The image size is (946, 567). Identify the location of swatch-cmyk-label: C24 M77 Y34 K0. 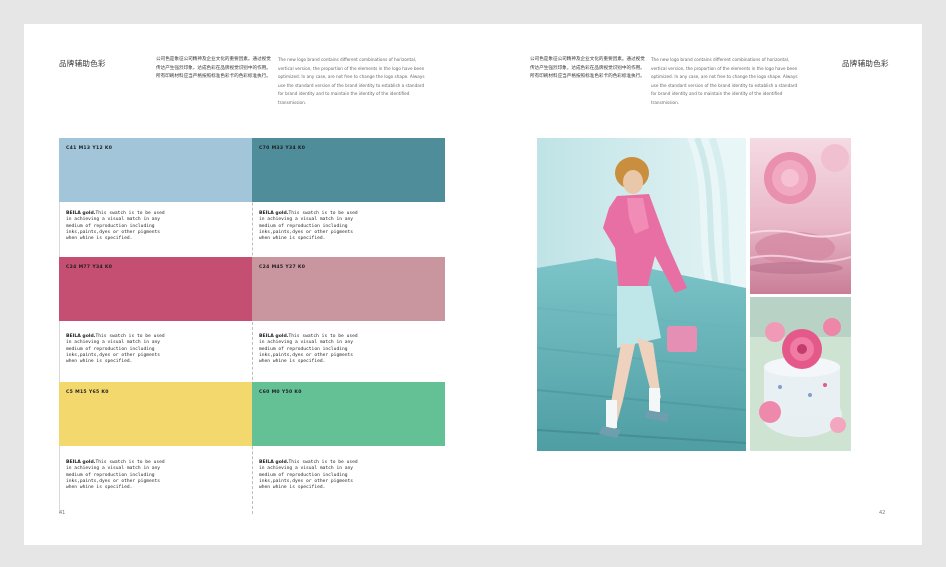
(89, 267).